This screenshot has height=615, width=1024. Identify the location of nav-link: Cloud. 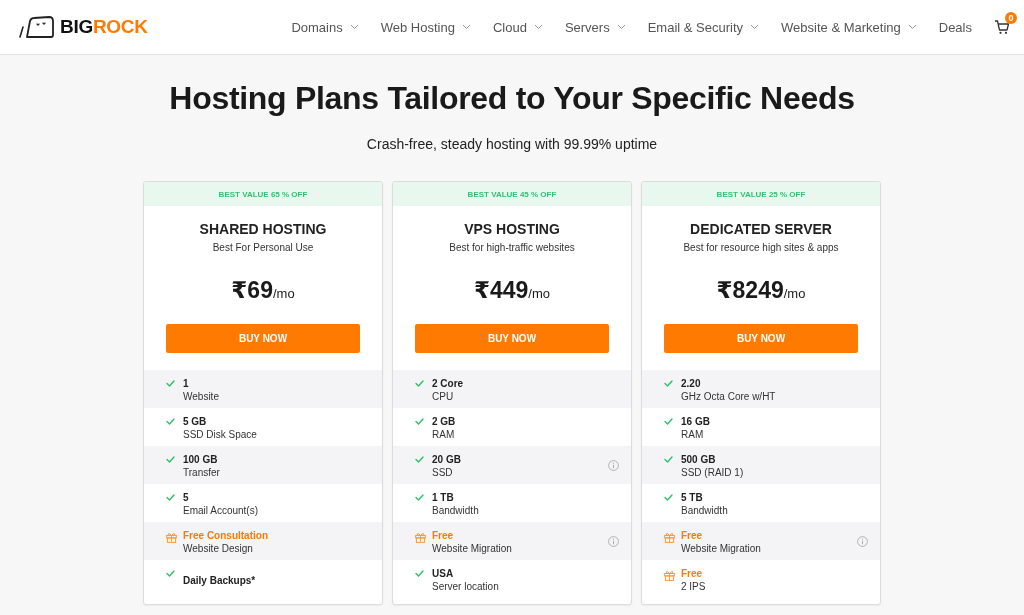
(509, 27).